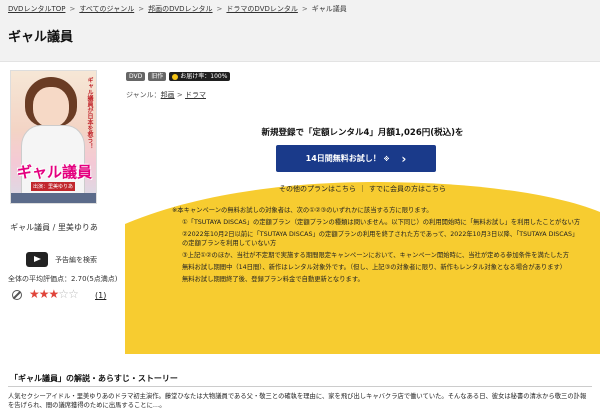  I want to click on chevron-right-icon: ›, so click(404, 158).